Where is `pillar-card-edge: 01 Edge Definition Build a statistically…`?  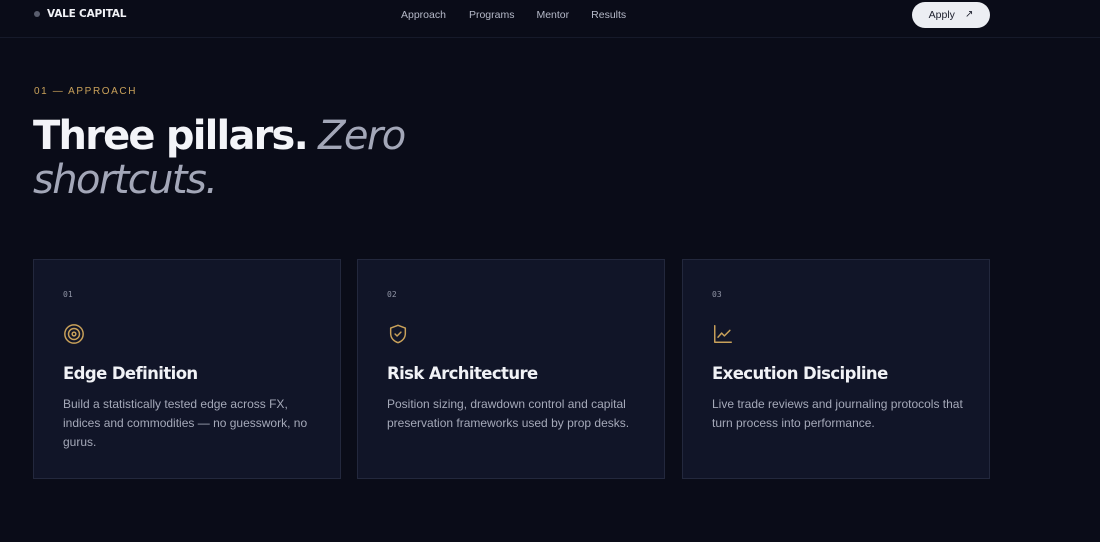
pillar-card-edge: 01 Edge Definition Build a statistically… is located at coordinates (187, 369).